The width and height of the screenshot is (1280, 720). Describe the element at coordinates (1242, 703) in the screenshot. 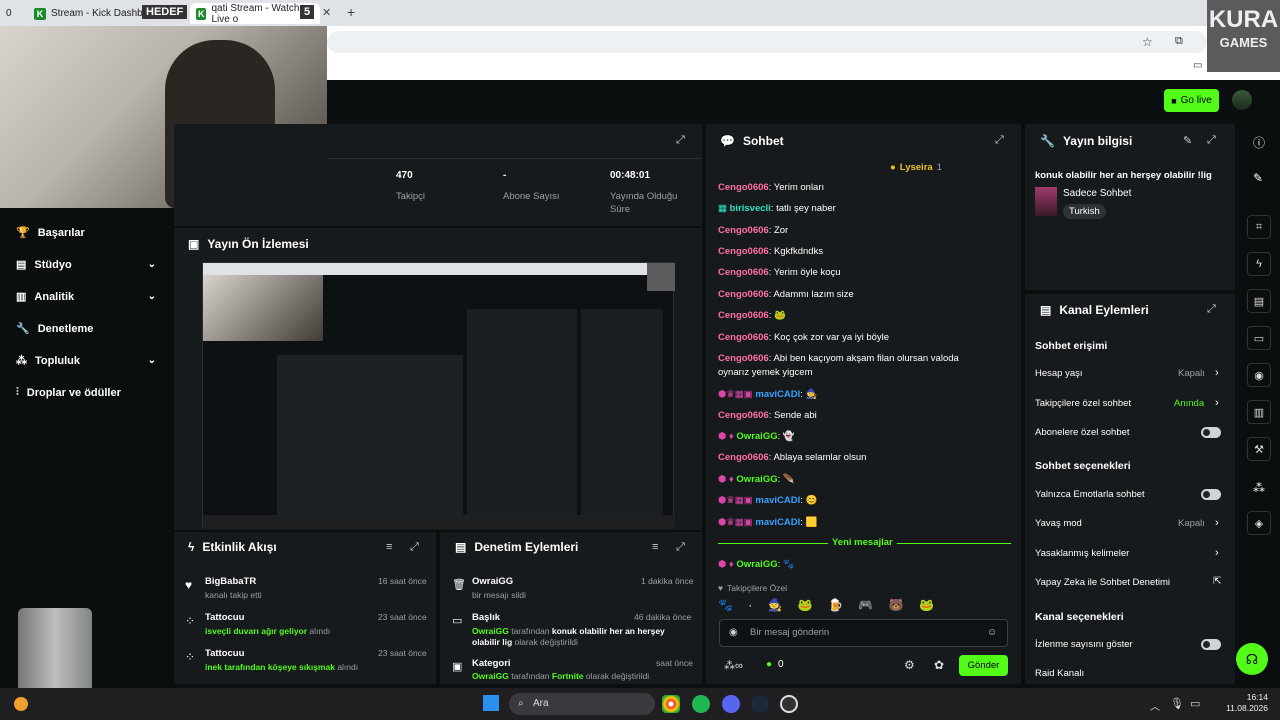

I see `taskbar-clock: 16:14 11.08.2026` at that location.